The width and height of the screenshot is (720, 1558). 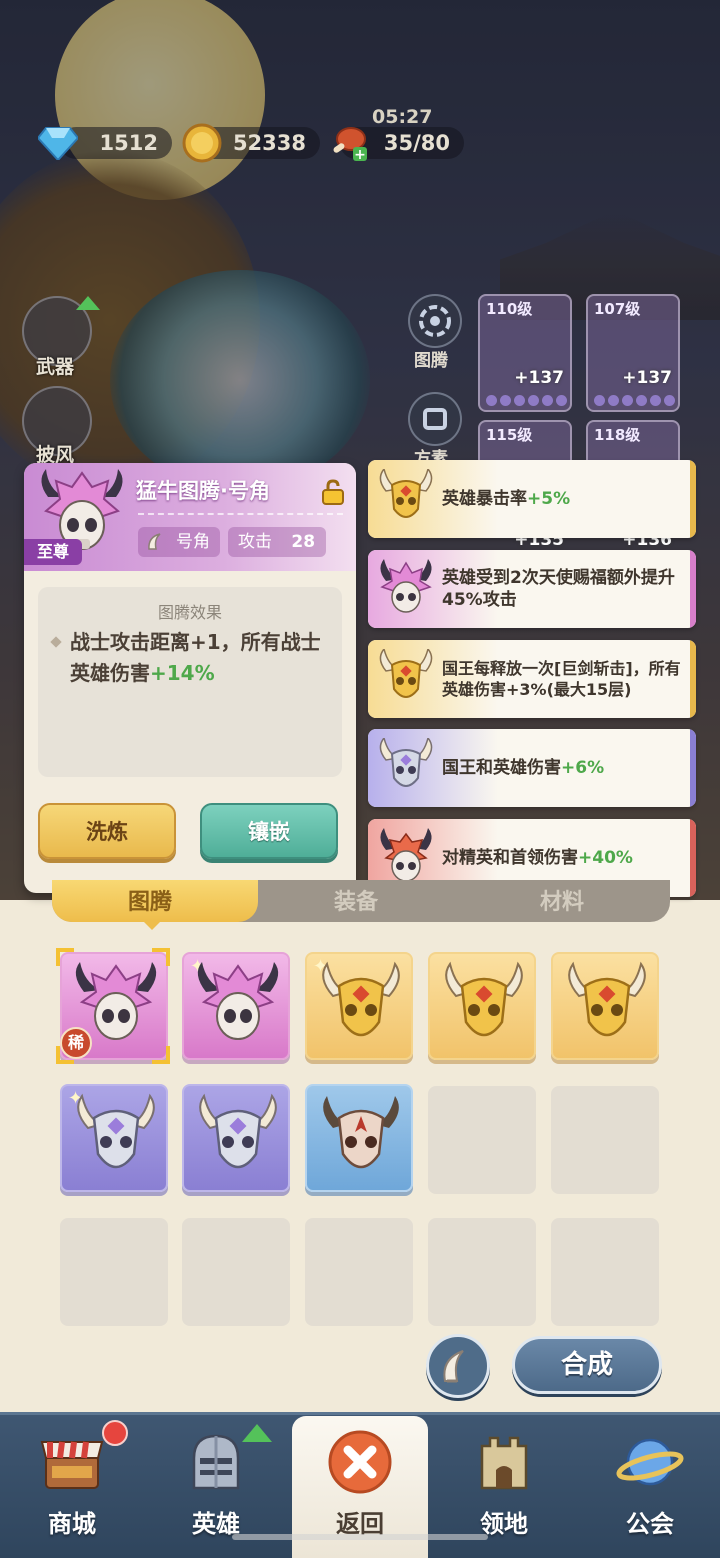 What do you see at coordinates (55, 367) in the screenshot?
I see `weapon-slot-label: 武器` at bounding box center [55, 367].